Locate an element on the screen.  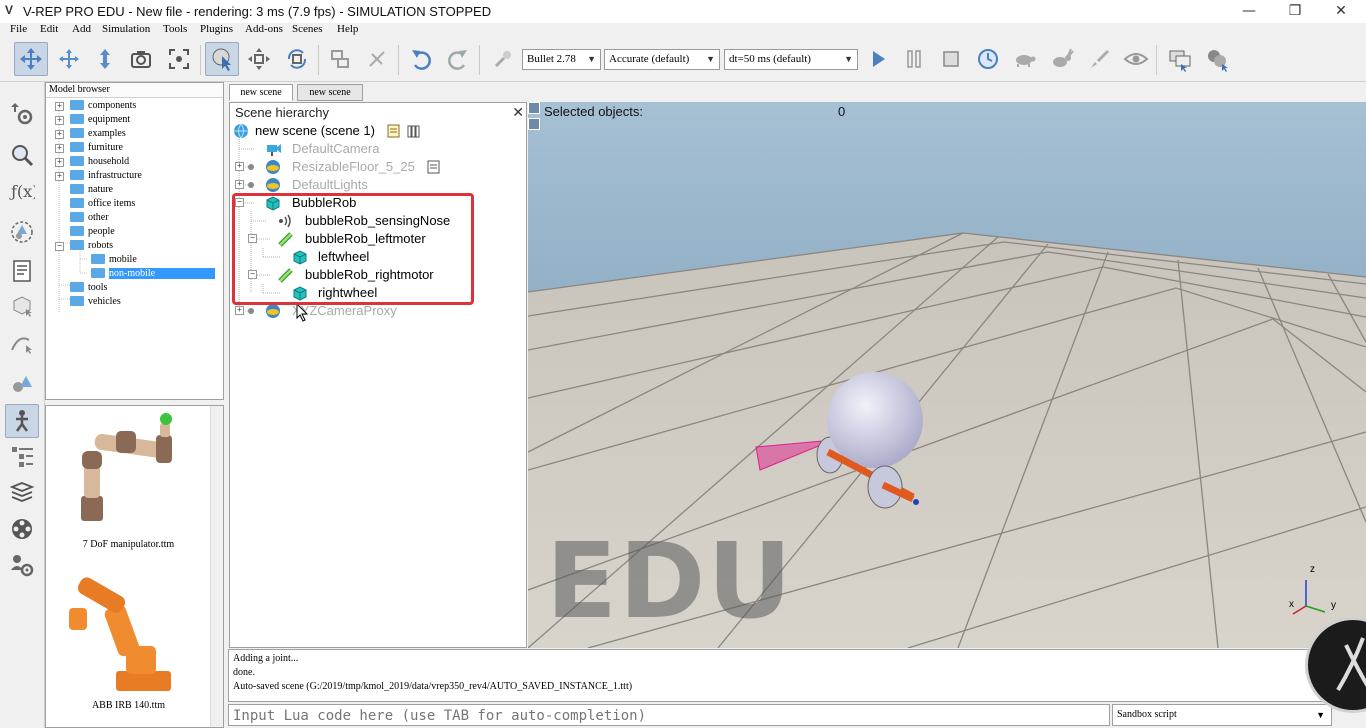
camera-shift-button is located at coordinates (105, 59).